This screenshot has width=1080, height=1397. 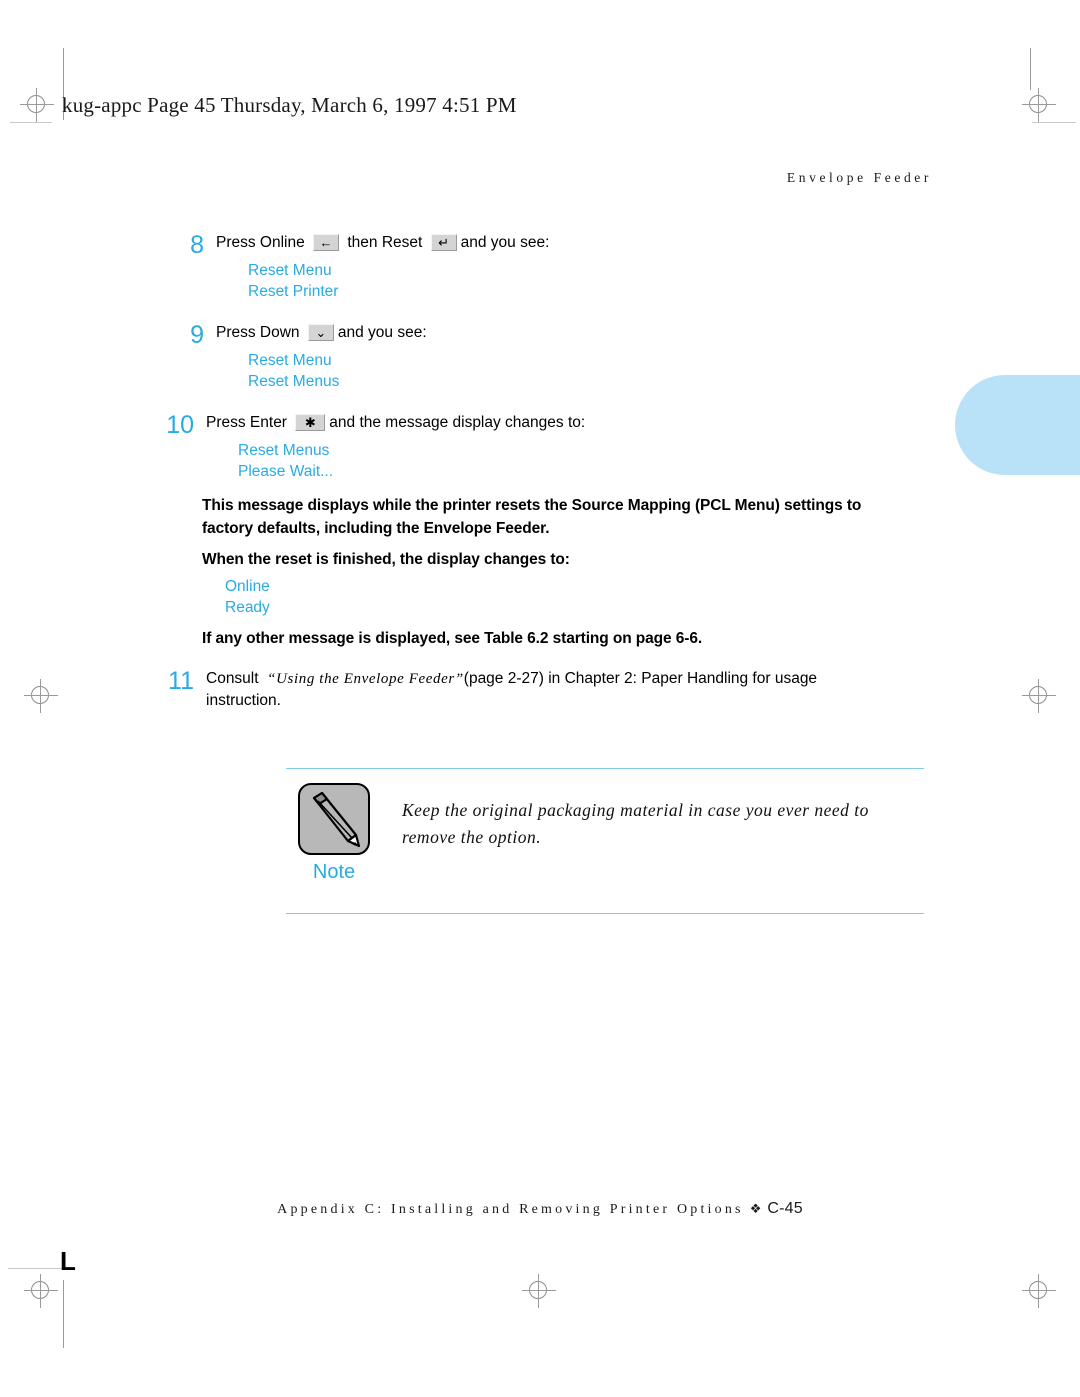 I want to click on step-text: then Reset, so click(x=385, y=242).